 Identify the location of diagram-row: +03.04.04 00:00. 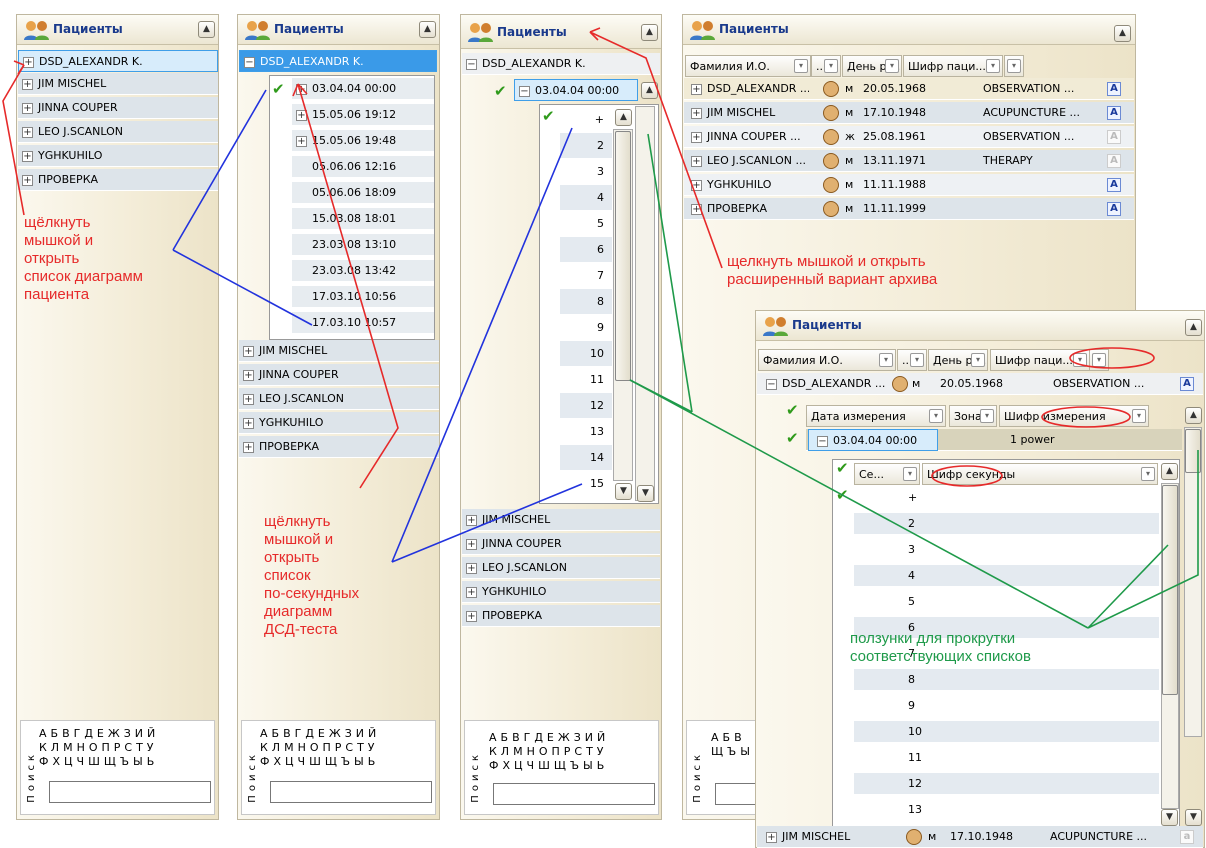
(363, 89).